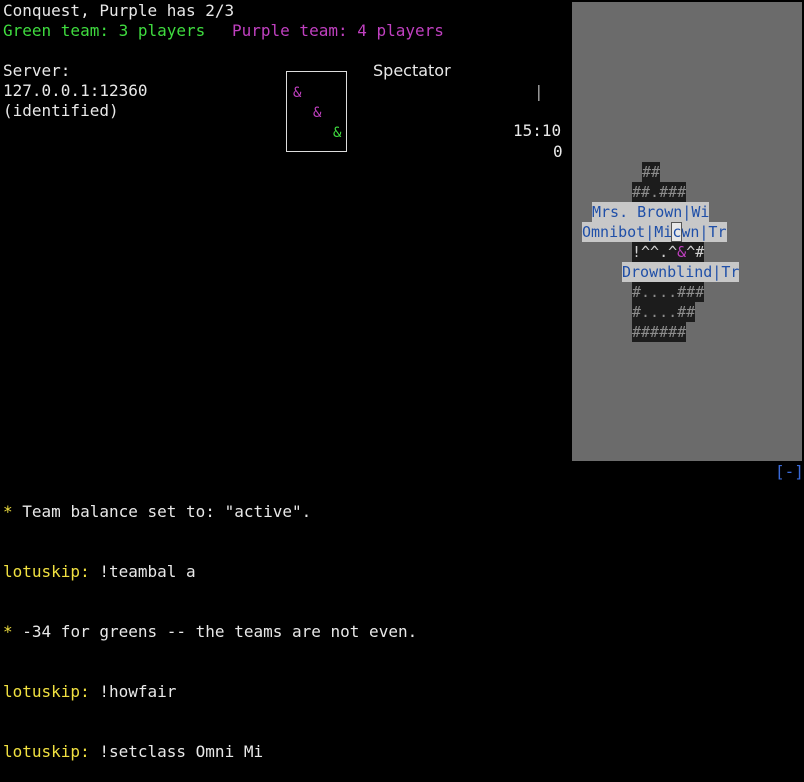 The height and width of the screenshot is (782, 804). What do you see at coordinates (133, 751) in the screenshot?
I see `log-line: lotuskip: !setclass Omni Mi` at bounding box center [133, 751].